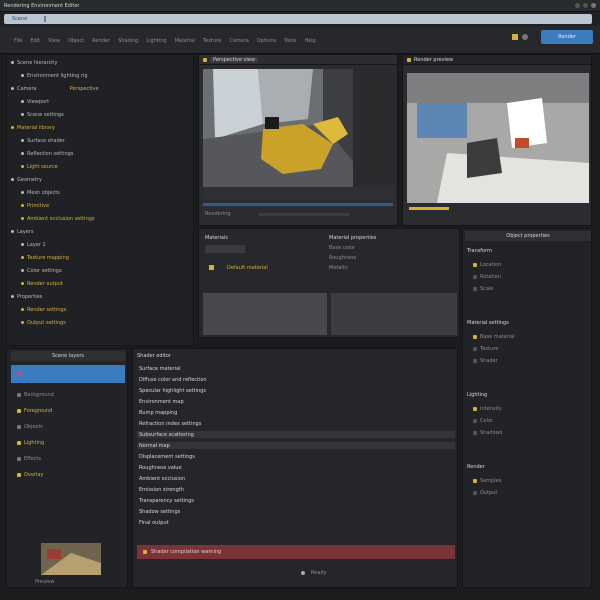 The image size is (600, 600). Describe the element at coordinates (100, 218) in the screenshot. I see `outliner-item: Ambient occlusion settings` at that location.